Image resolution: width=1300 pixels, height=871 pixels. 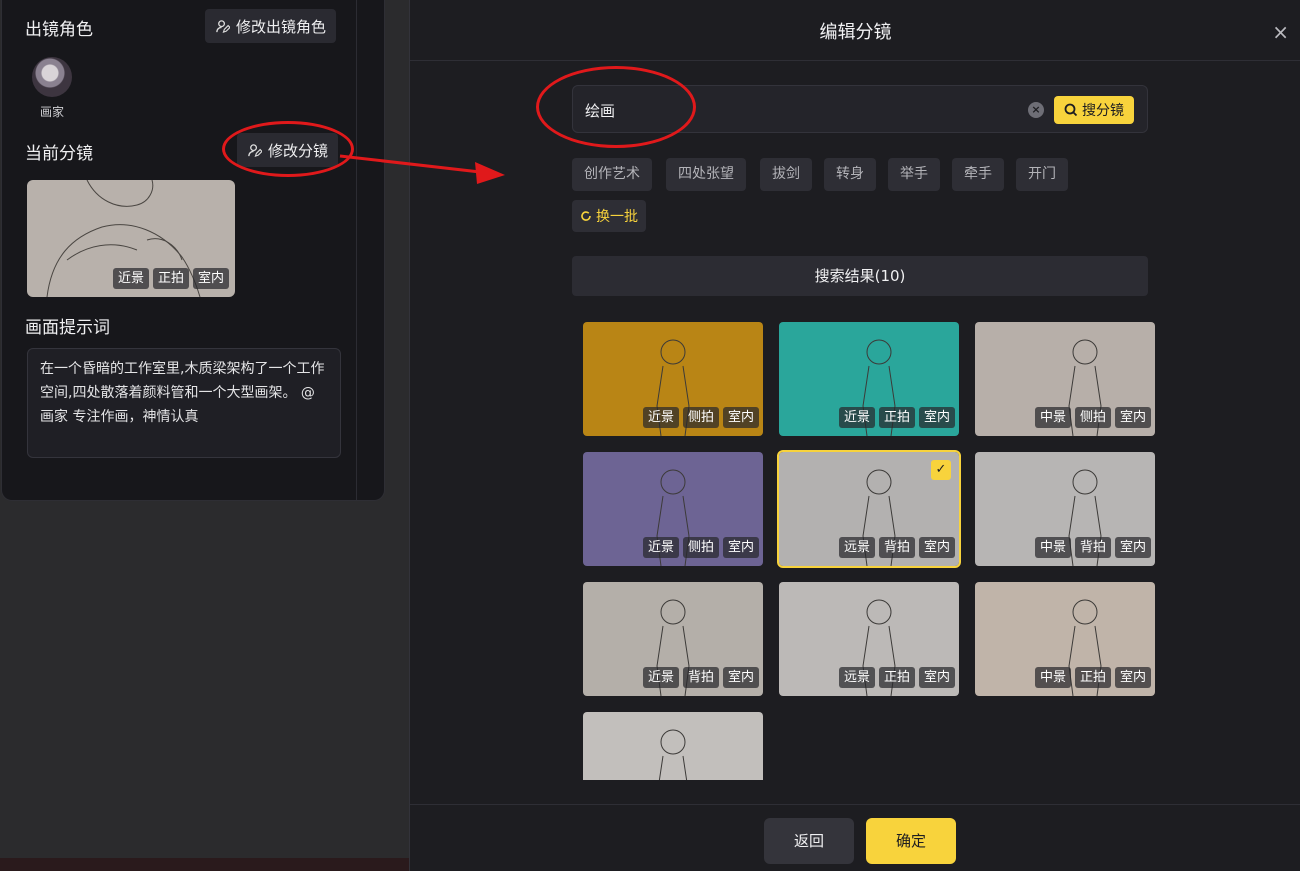 I want to click on current-shot-tags: 近景 正拍 室内, so click(x=170, y=278).